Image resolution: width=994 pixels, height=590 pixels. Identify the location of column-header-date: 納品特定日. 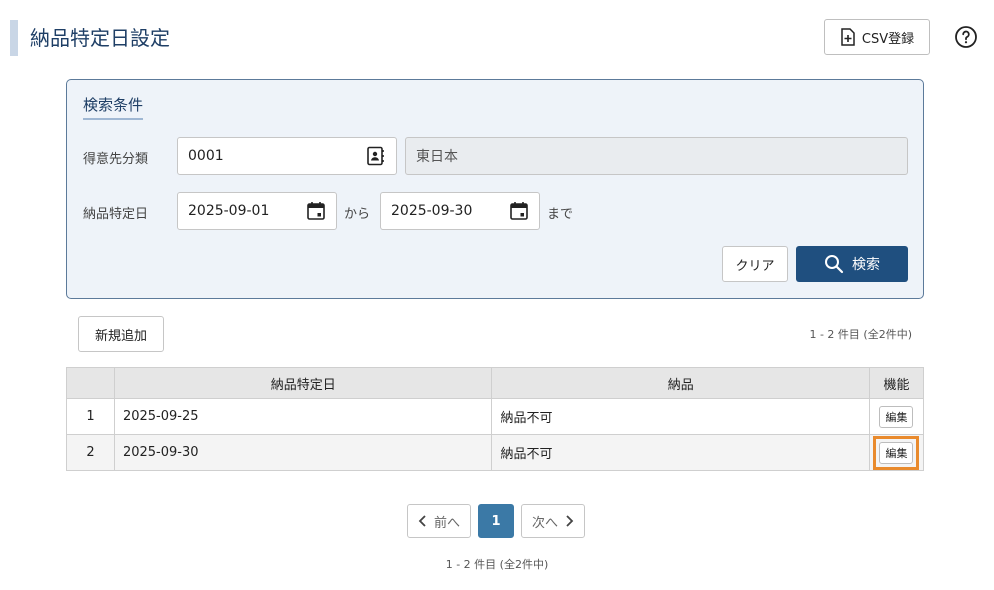
(303, 383).